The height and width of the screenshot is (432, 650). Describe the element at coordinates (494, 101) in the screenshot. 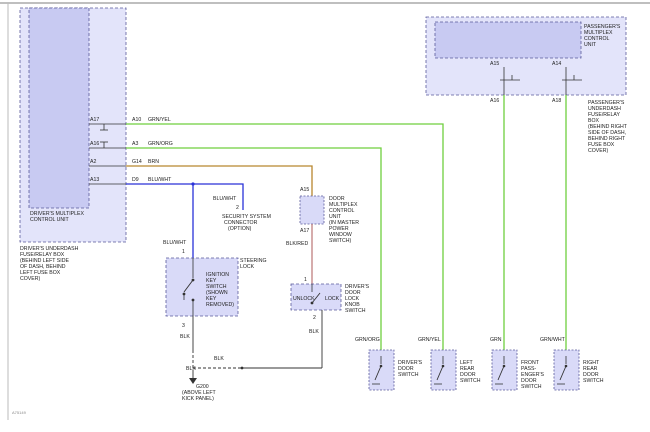

I see `pin-a16-pass: A16` at that location.